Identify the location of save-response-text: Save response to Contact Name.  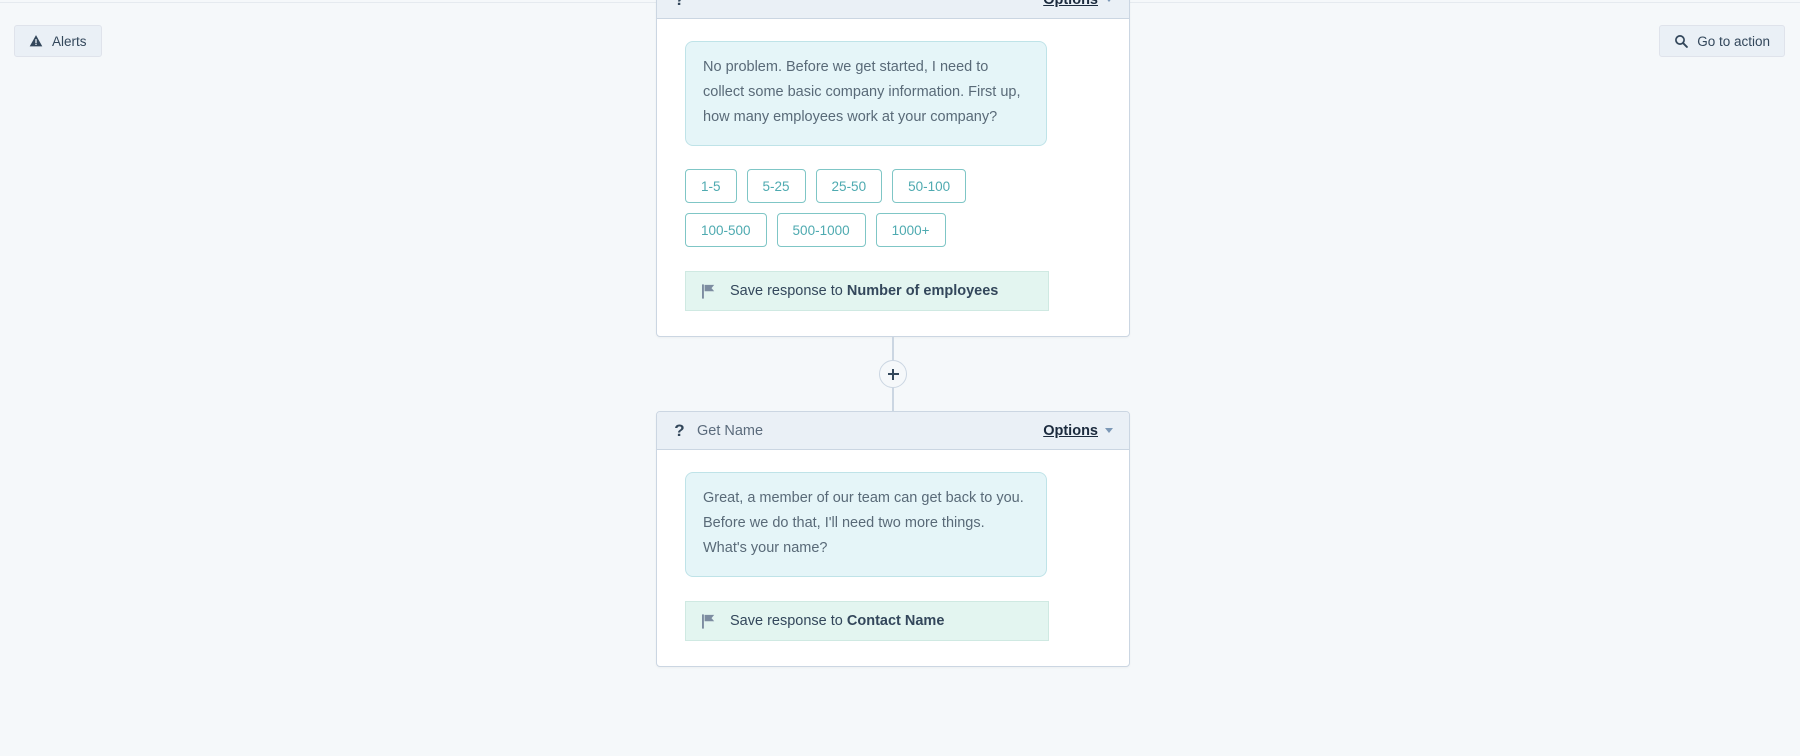
(837, 621).